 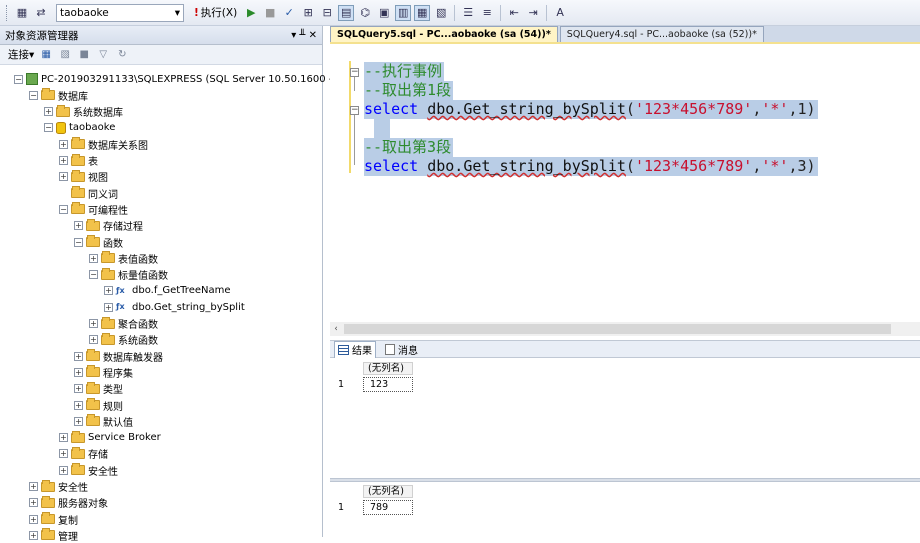 What do you see at coordinates (365, 13) in the screenshot?
I see `include-plan-icon: ⌬` at bounding box center [365, 13].